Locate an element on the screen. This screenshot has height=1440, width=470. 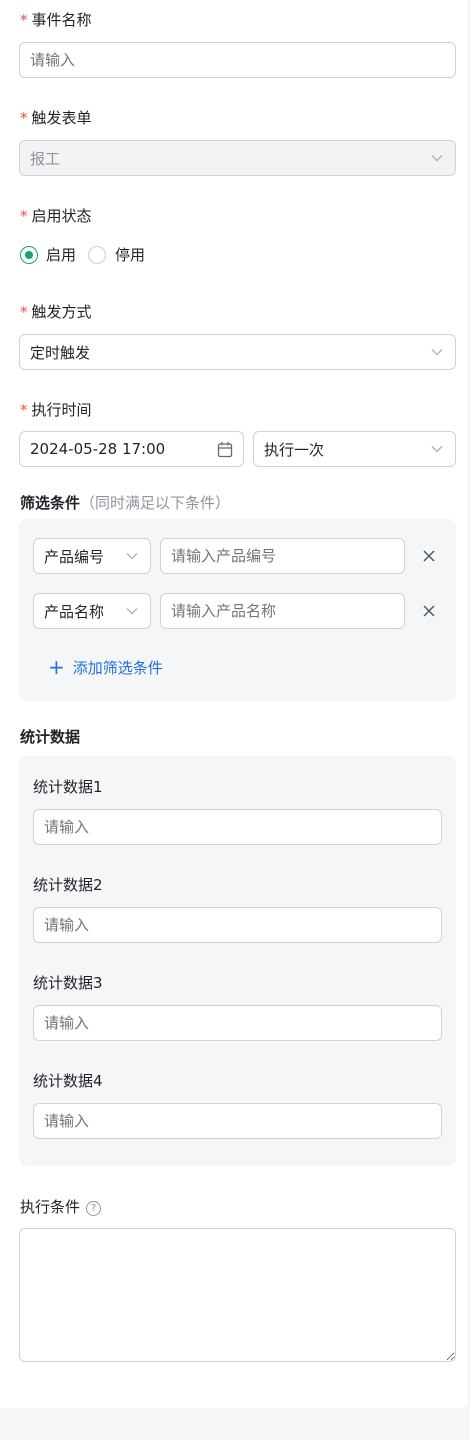
stats-item-label: 统计数据2 is located at coordinates (68, 885).